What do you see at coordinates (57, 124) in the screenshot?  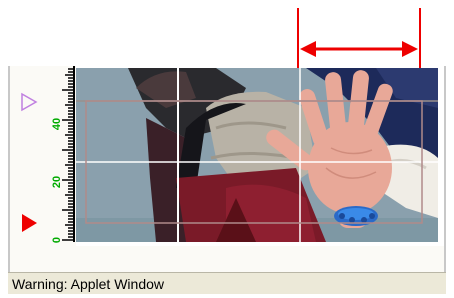 I see `ruler-label-40: 40` at bounding box center [57, 124].